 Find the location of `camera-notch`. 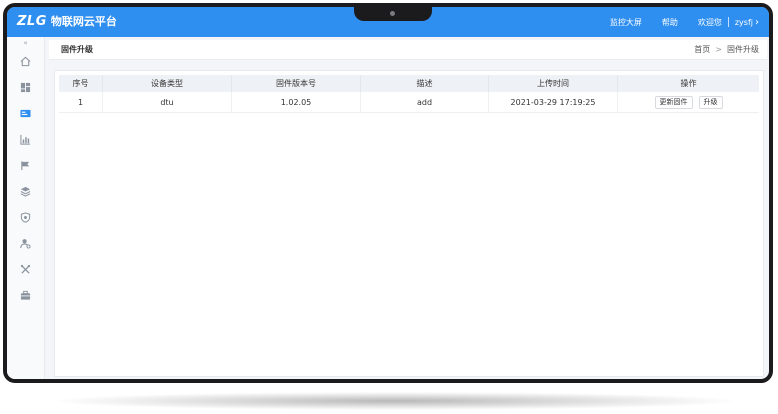

camera-notch is located at coordinates (393, 14).